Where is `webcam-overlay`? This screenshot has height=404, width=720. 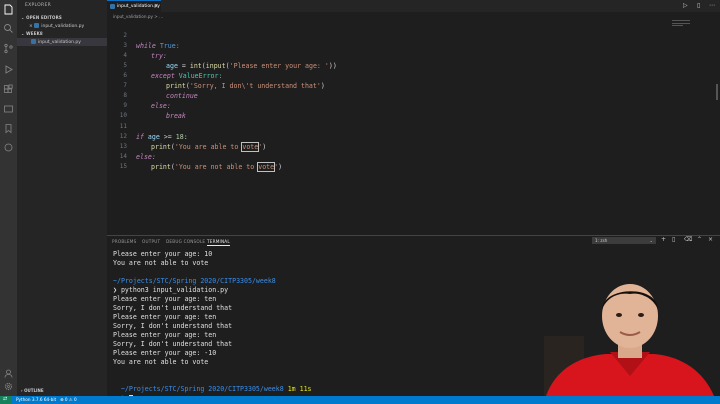
webcam-overlay is located at coordinates (628, 336).